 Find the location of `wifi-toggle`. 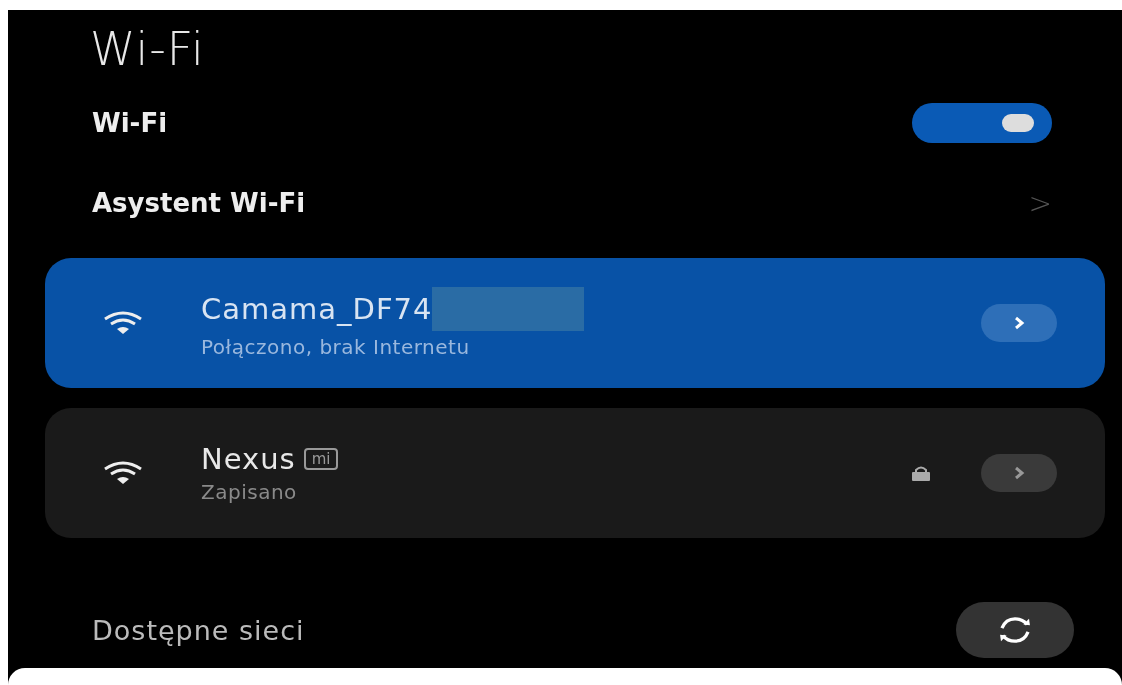

wifi-toggle is located at coordinates (982, 123).